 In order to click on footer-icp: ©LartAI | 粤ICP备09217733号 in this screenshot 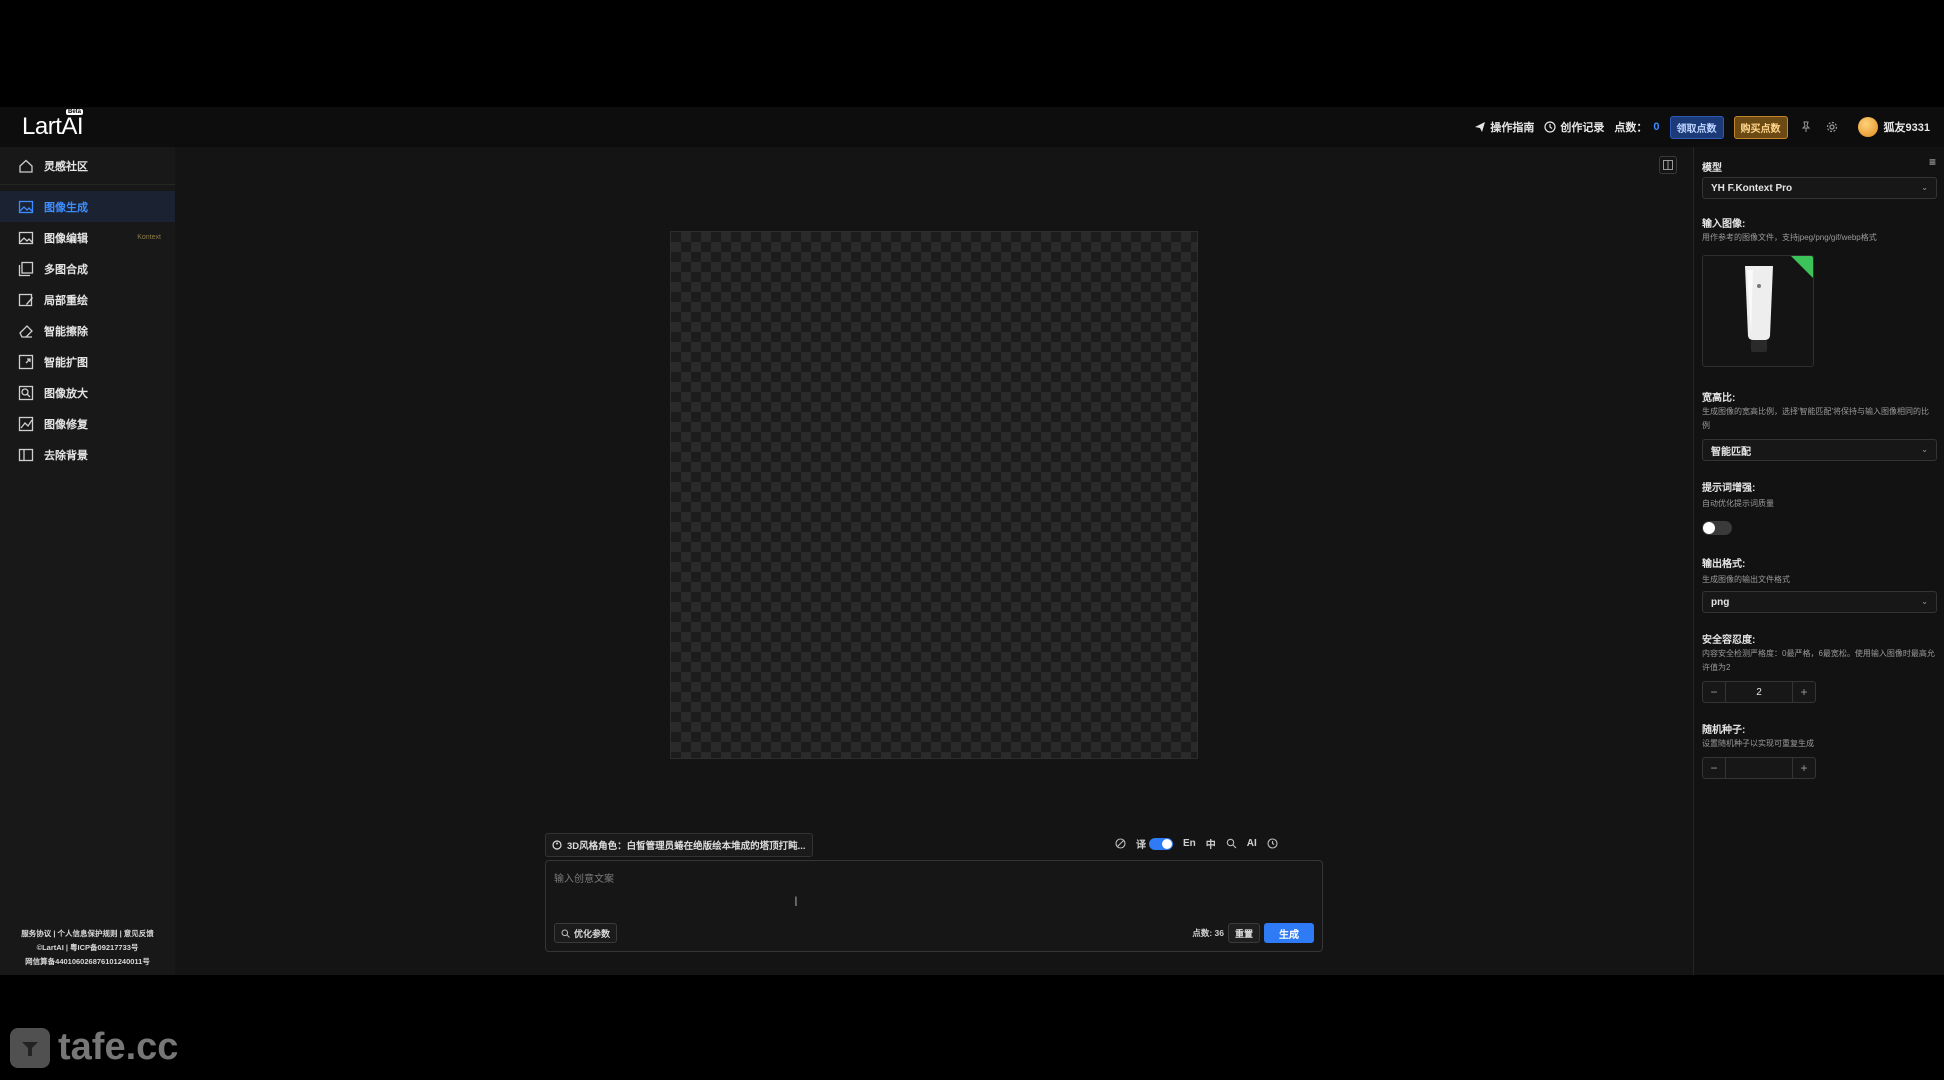, I will do `click(87, 947)`.